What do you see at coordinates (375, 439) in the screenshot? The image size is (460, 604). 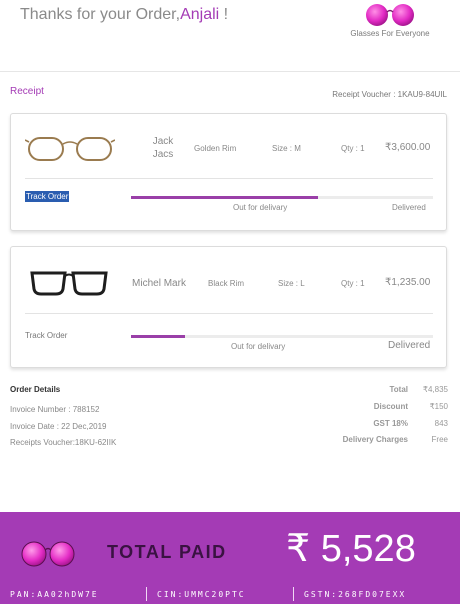 I see `summary-label-delivery: Delivery Charges` at bounding box center [375, 439].